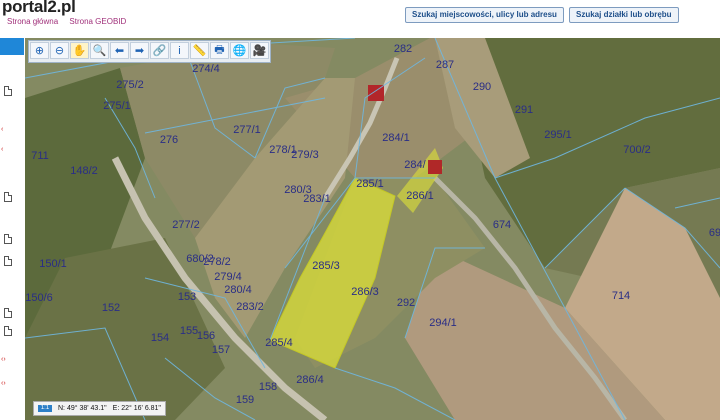 The height and width of the screenshot is (420, 720). I want to click on parcel-label: 158, so click(268, 387).